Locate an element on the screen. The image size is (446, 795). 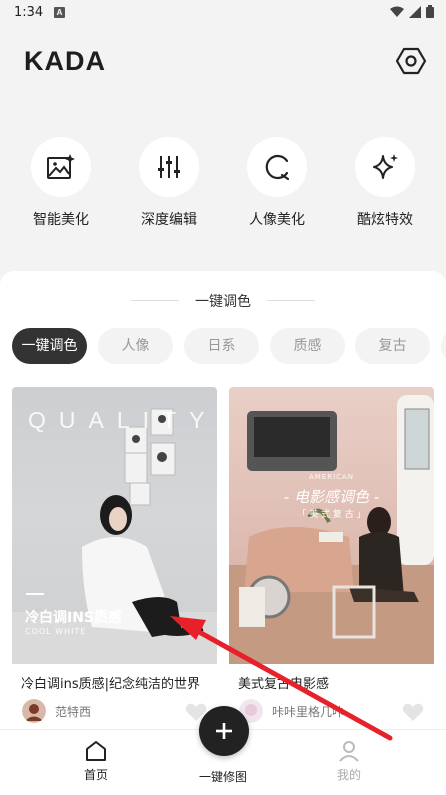
card-author: 范特西 is located at coordinates (56, 711).